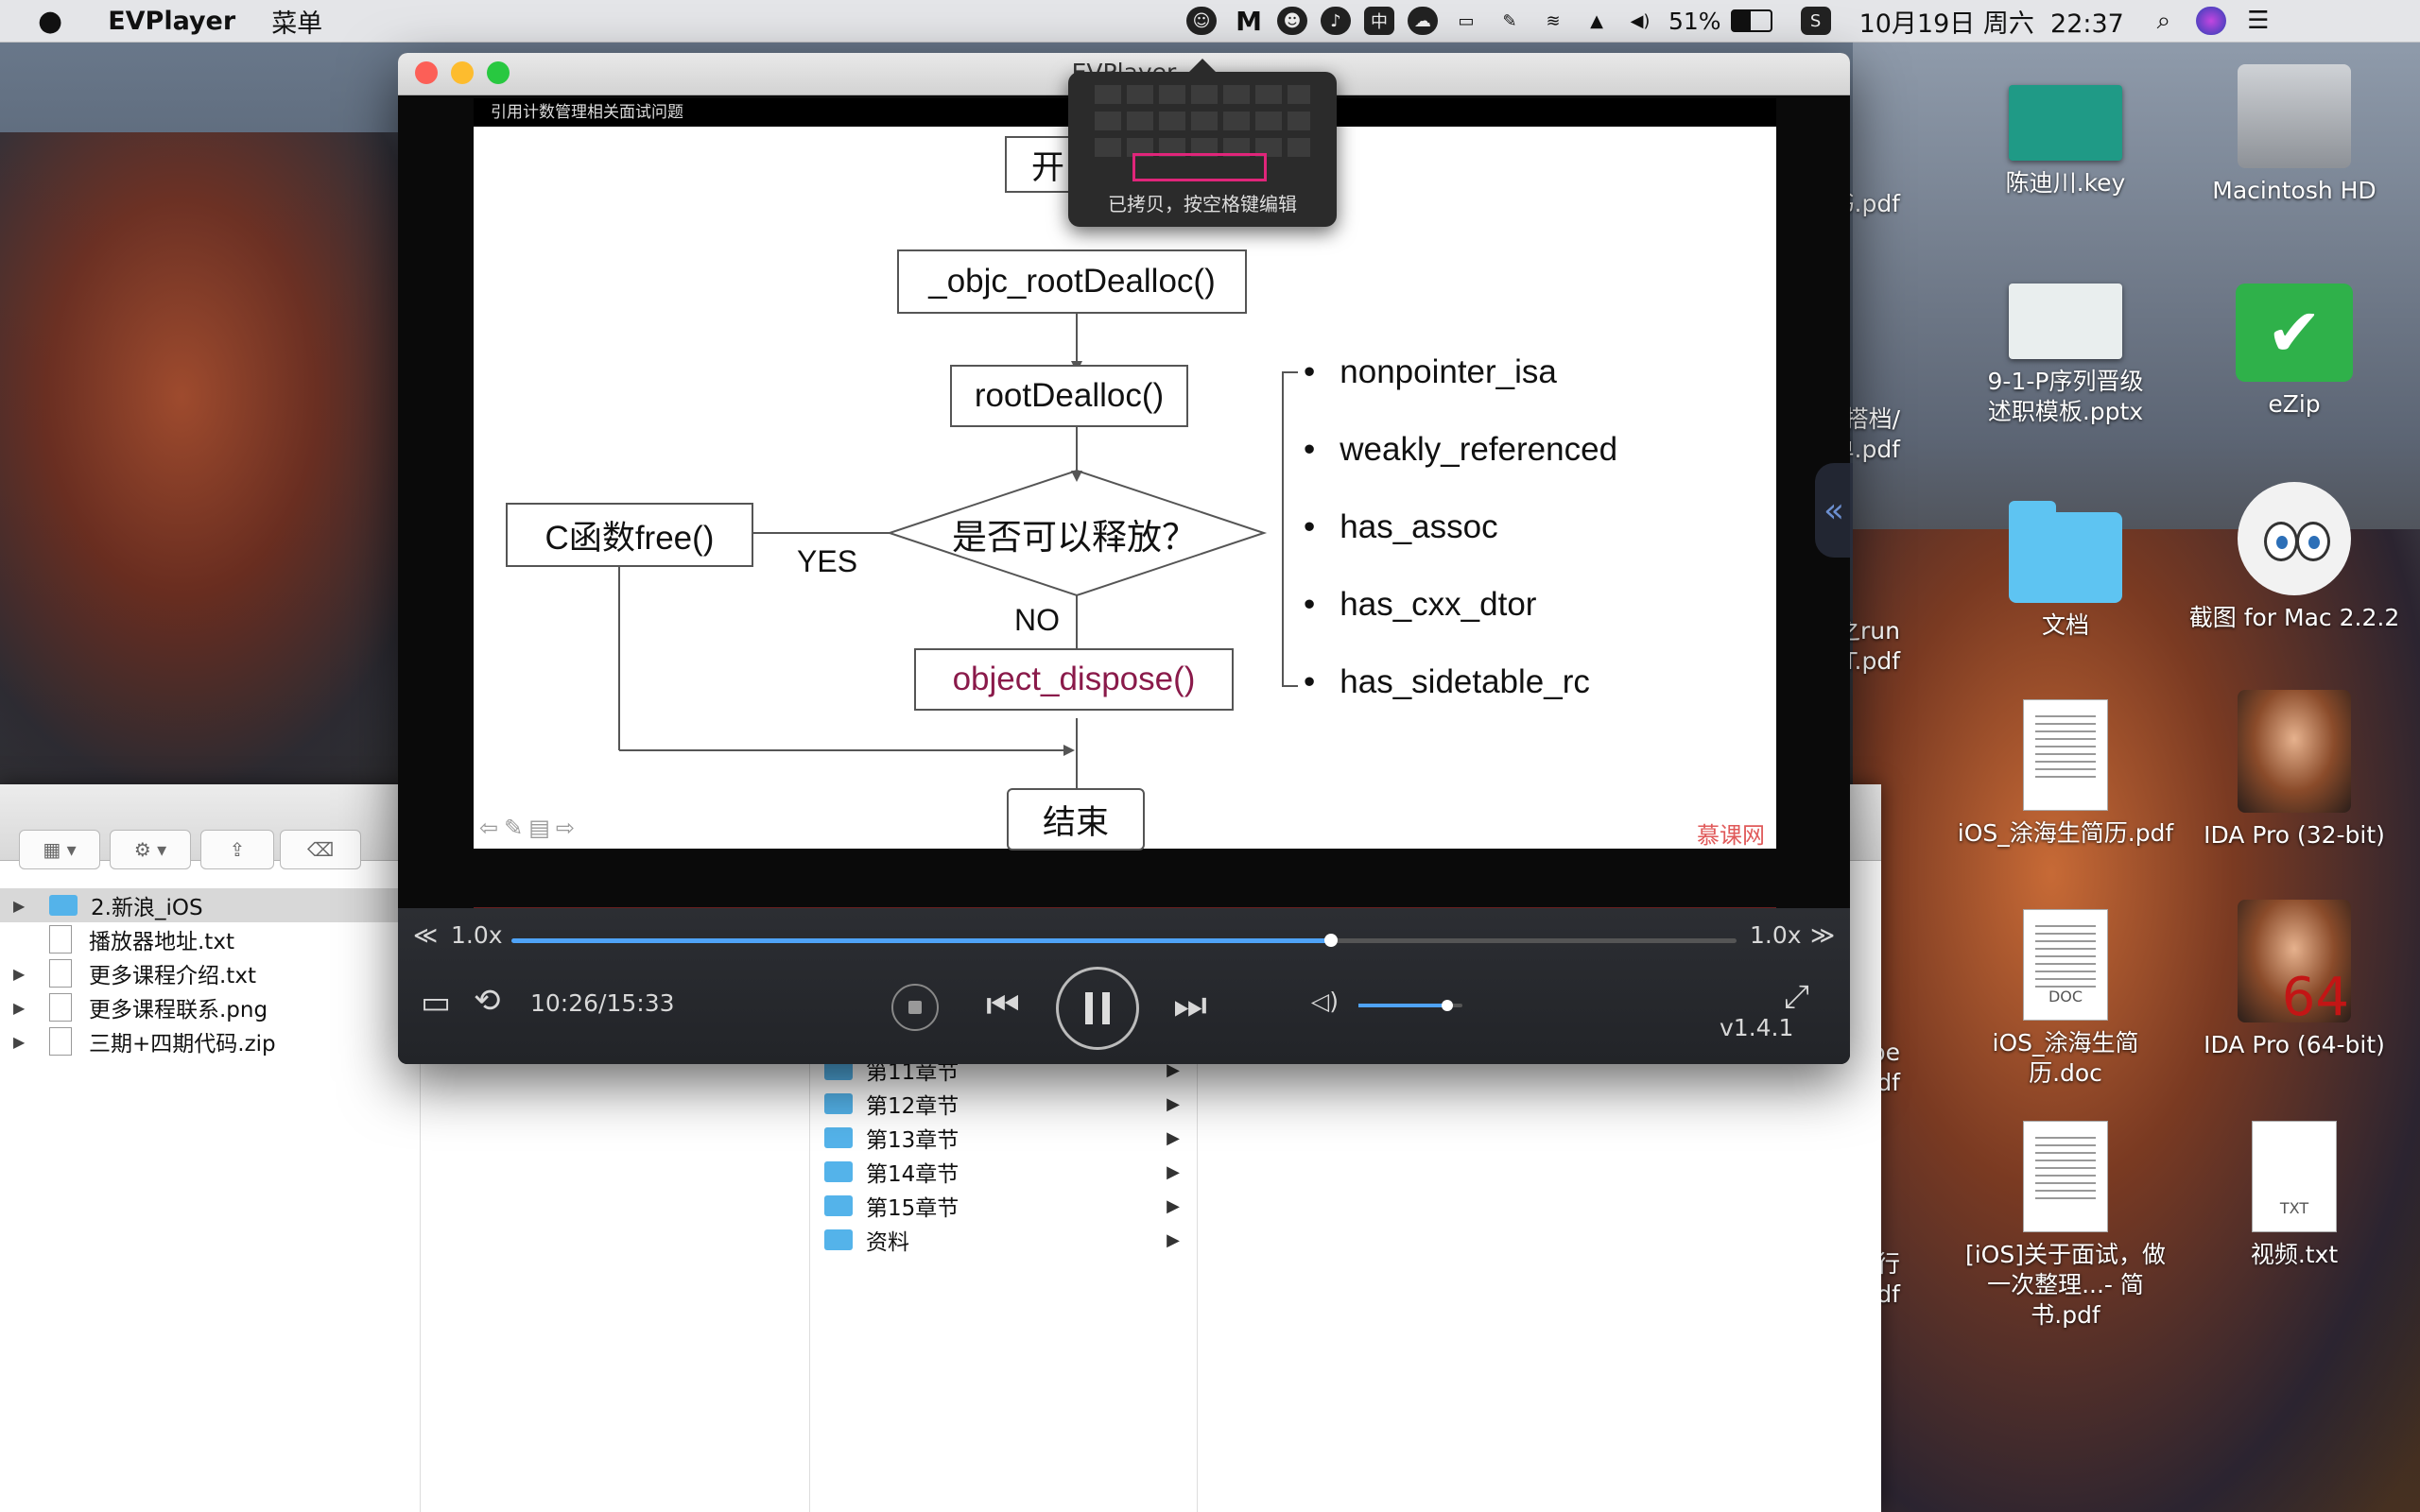 The height and width of the screenshot is (1512, 2420). What do you see at coordinates (529, 828) in the screenshot?
I see `slide-nav-icons: ⇦✎▤⇨` at bounding box center [529, 828].